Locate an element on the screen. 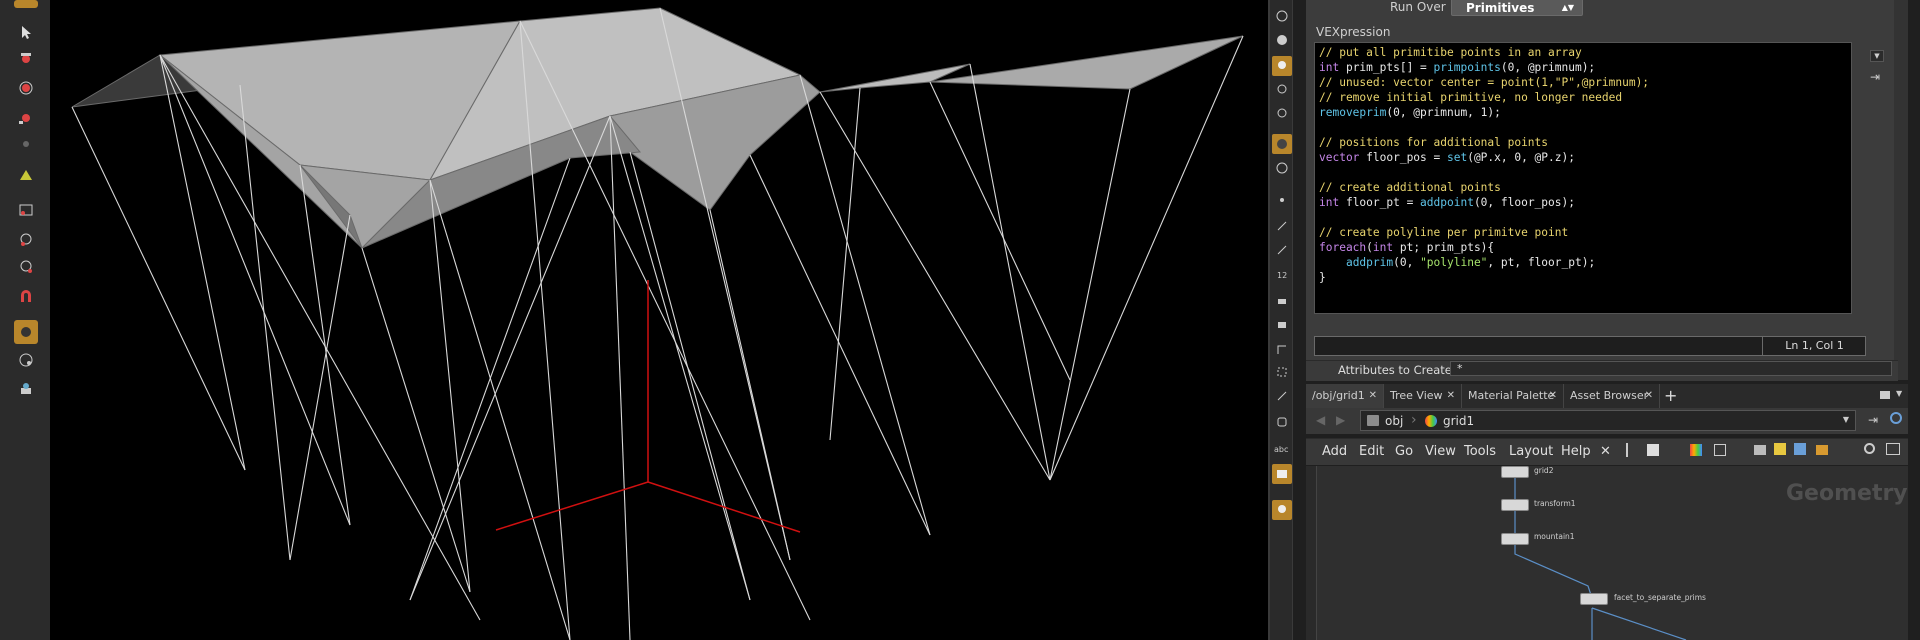 The height and width of the screenshot is (640, 1920). left-toolbar is located at coordinates (25, 320).